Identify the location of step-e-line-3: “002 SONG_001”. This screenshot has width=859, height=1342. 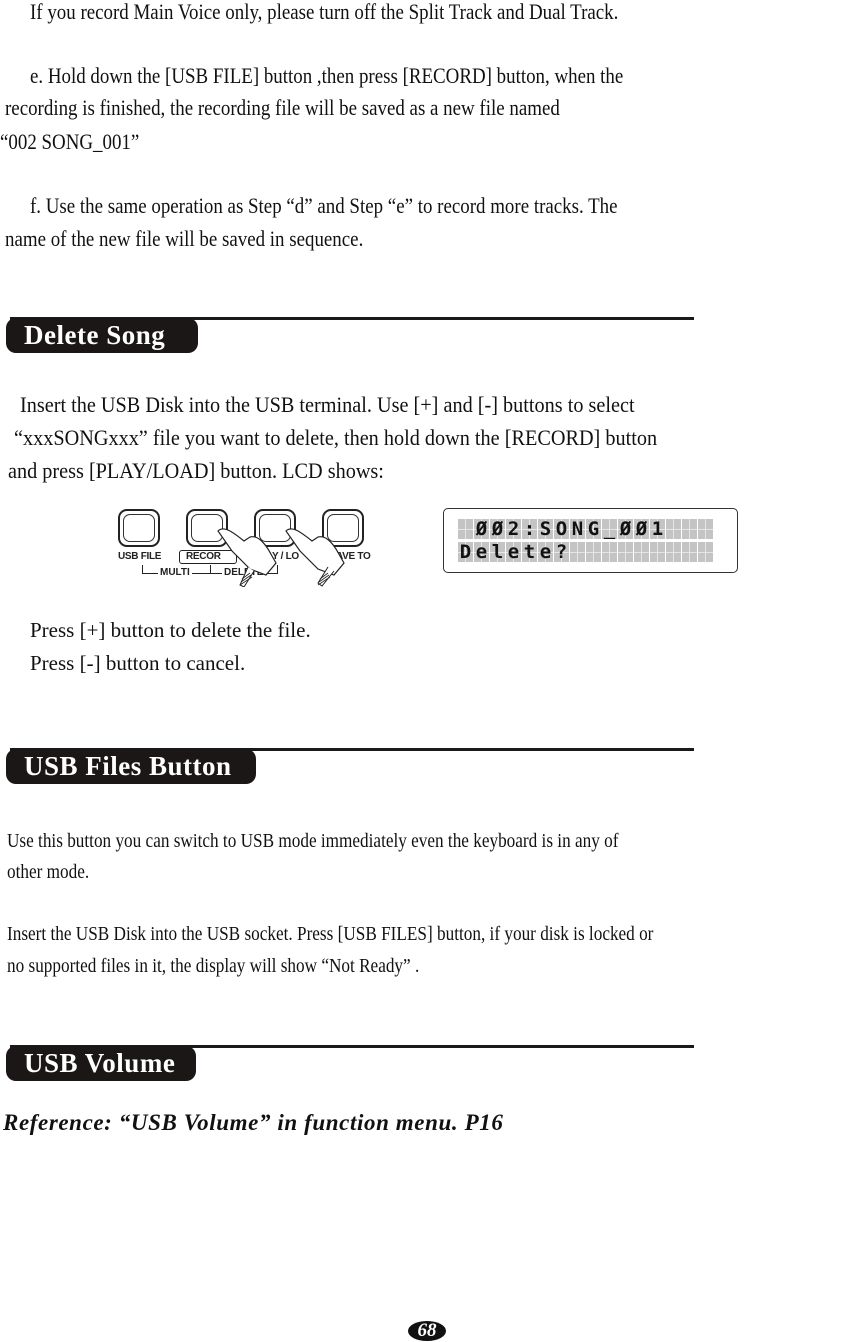
(70, 141).